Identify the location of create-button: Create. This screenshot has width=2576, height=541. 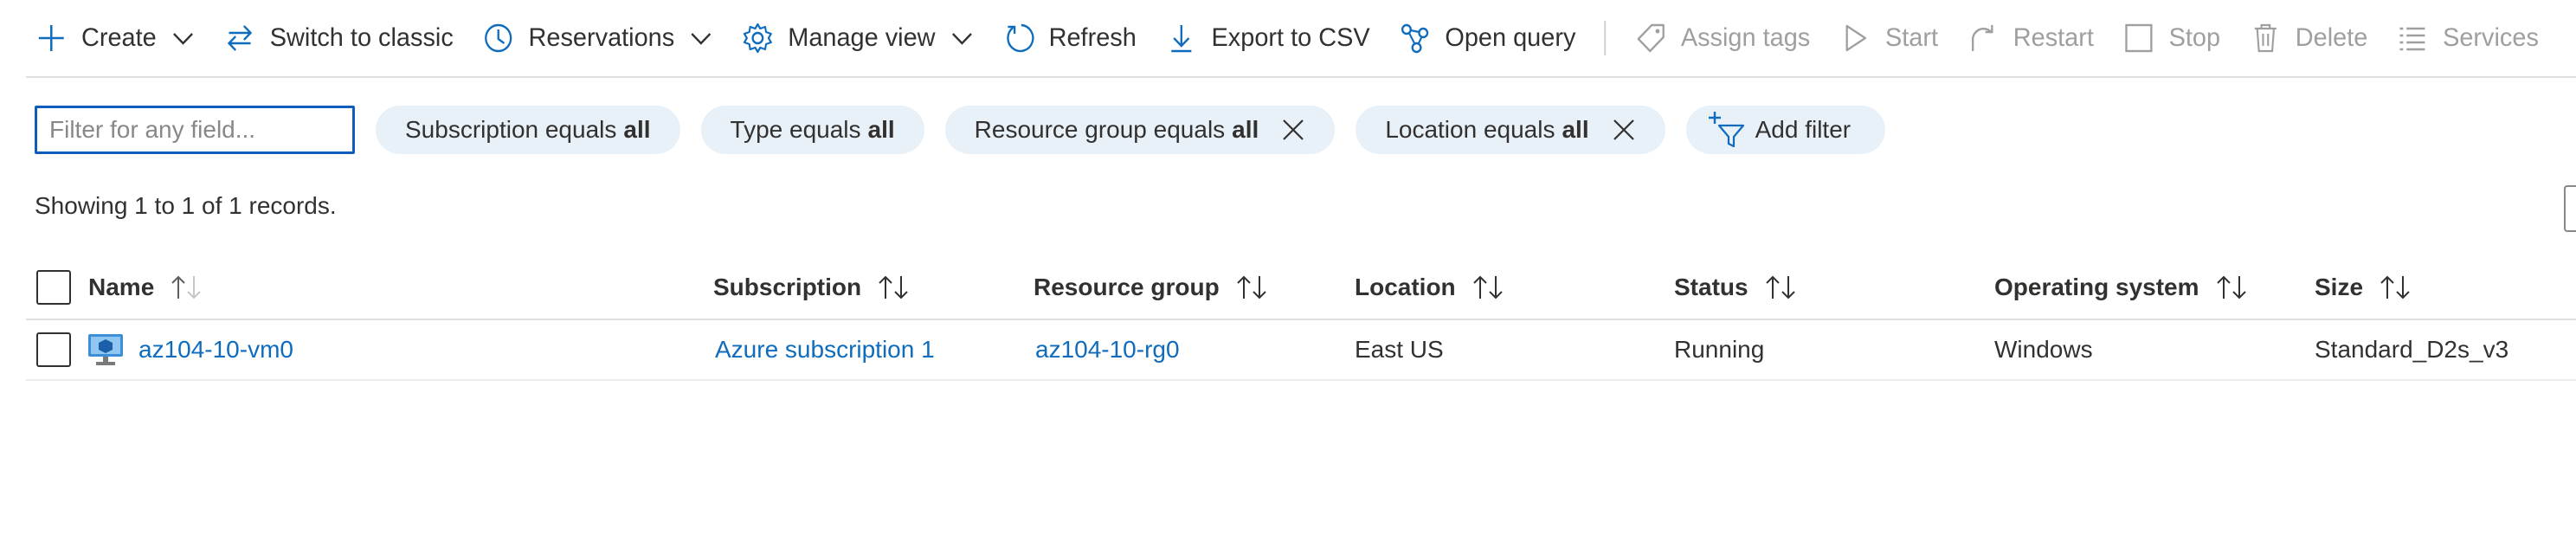
(115, 38).